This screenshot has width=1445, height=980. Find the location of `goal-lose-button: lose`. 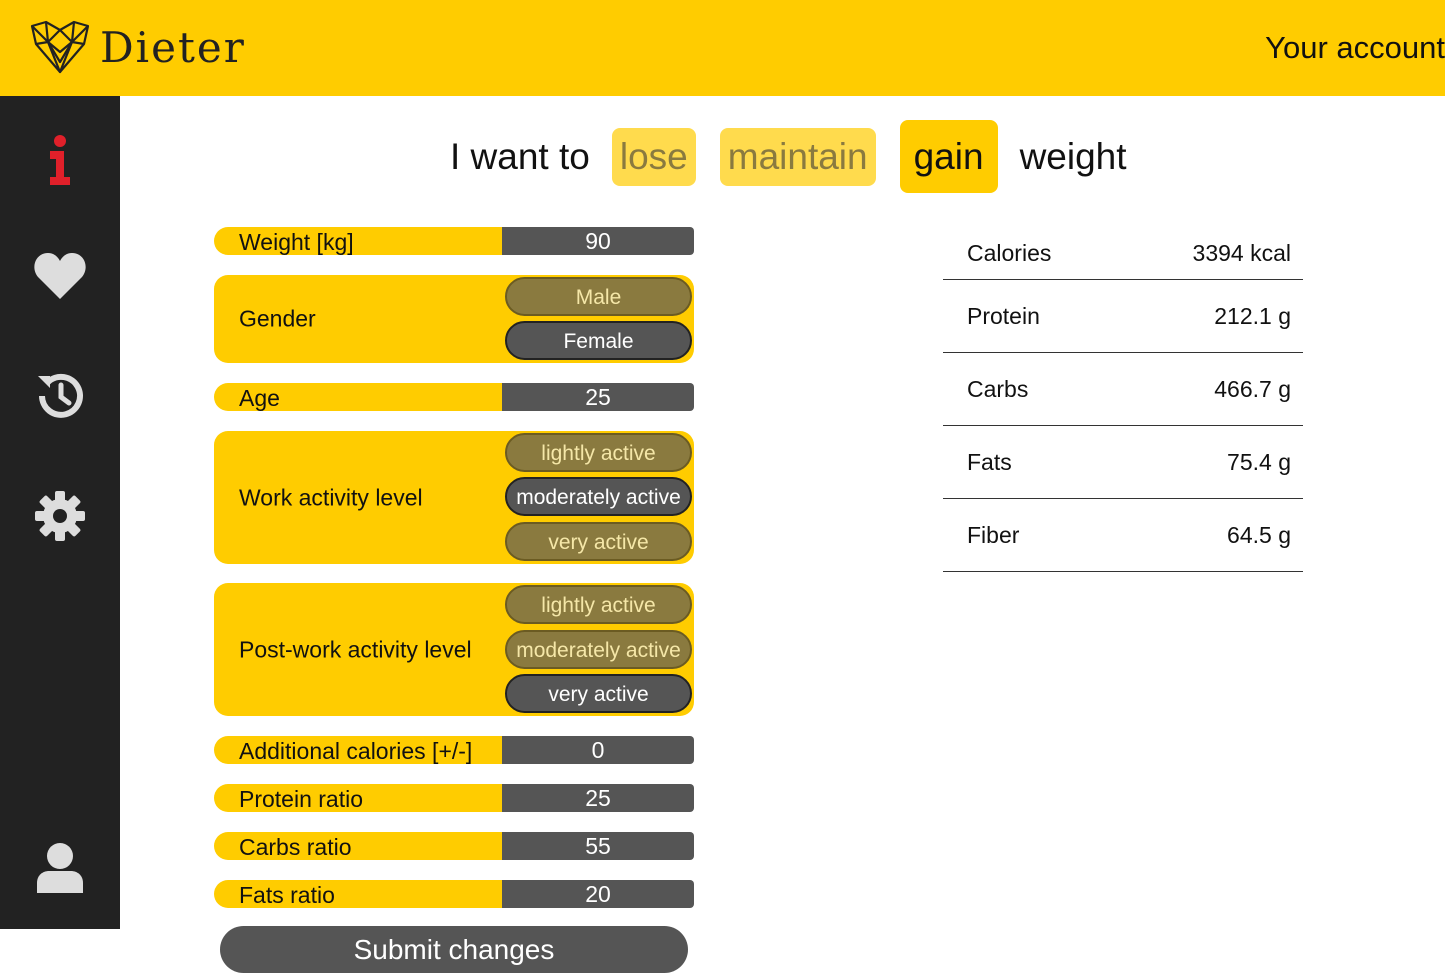

goal-lose-button: lose is located at coordinates (653, 156).